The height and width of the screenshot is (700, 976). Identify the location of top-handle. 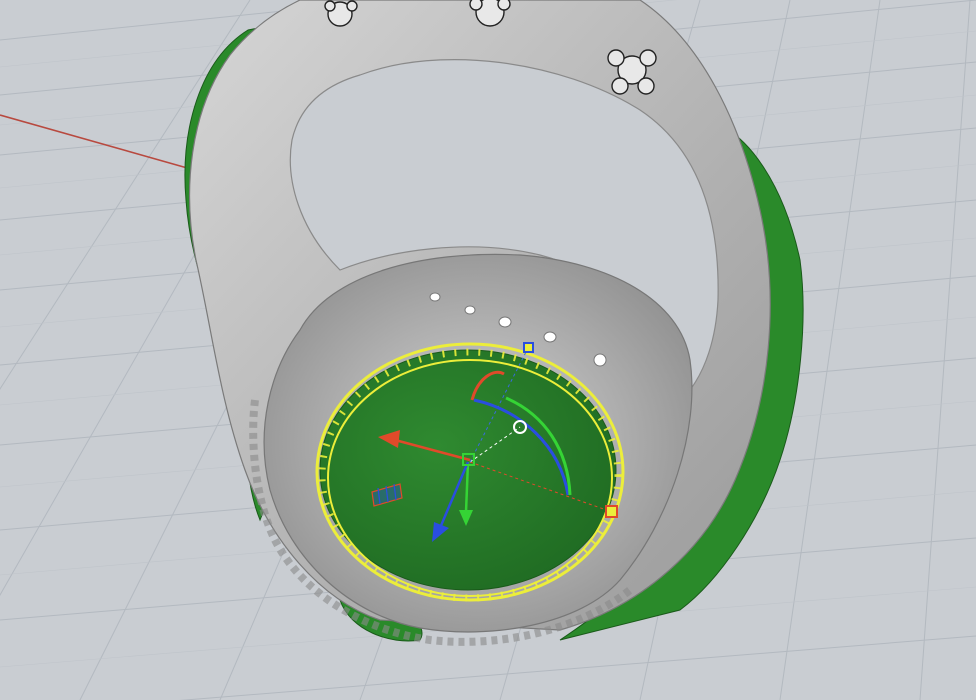
(528, 347).